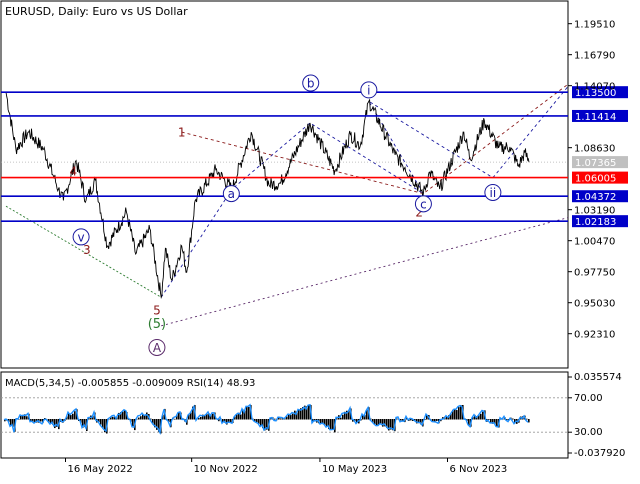  I want to click on wave-label: v, so click(81, 237).